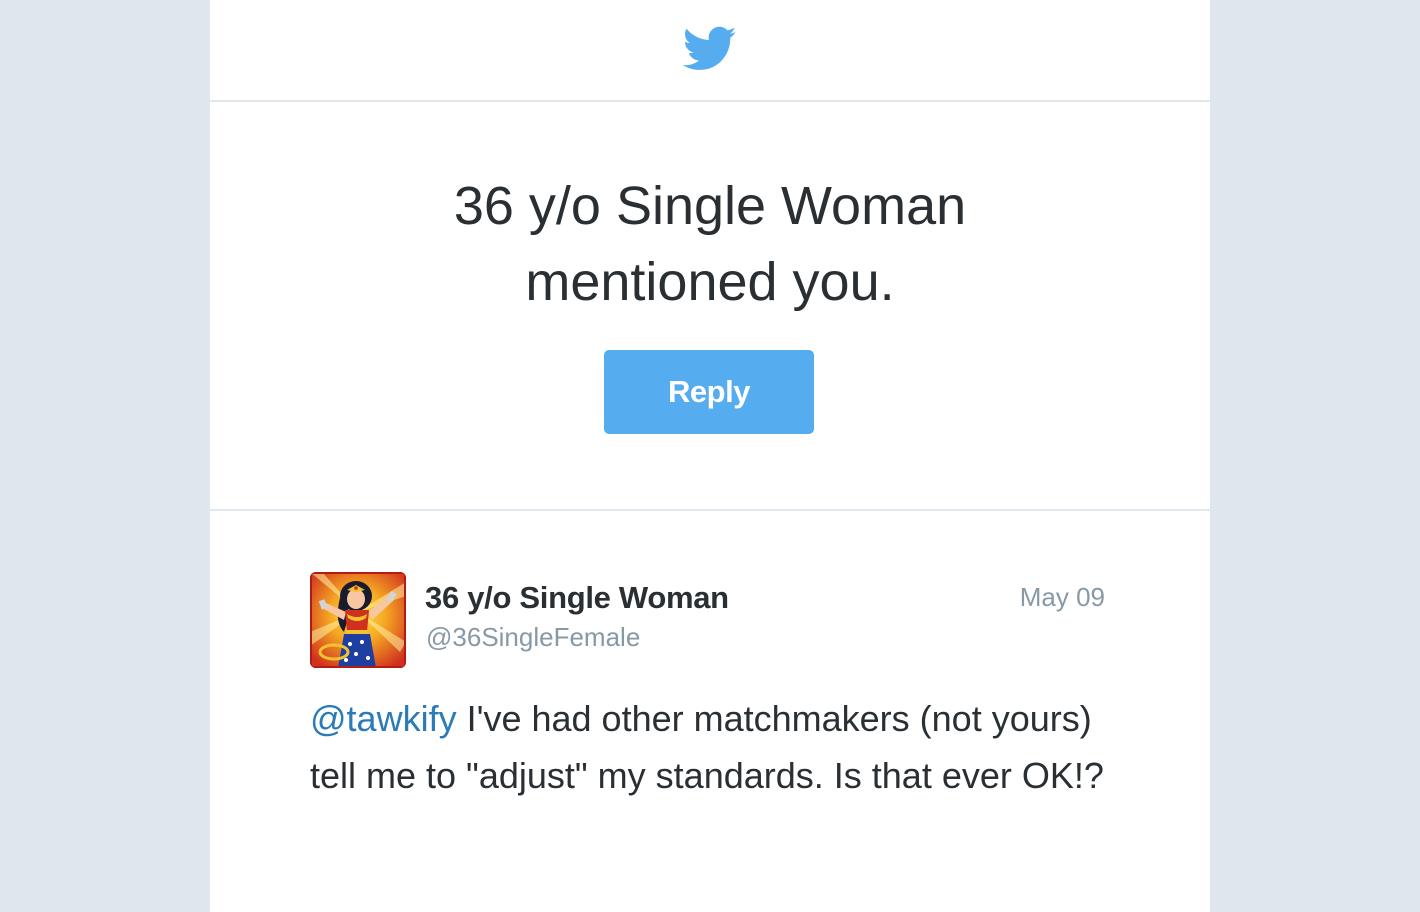  Describe the element at coordinates (383, 718) in the screenshot. I see `mention-link: @tawkify` at that location.